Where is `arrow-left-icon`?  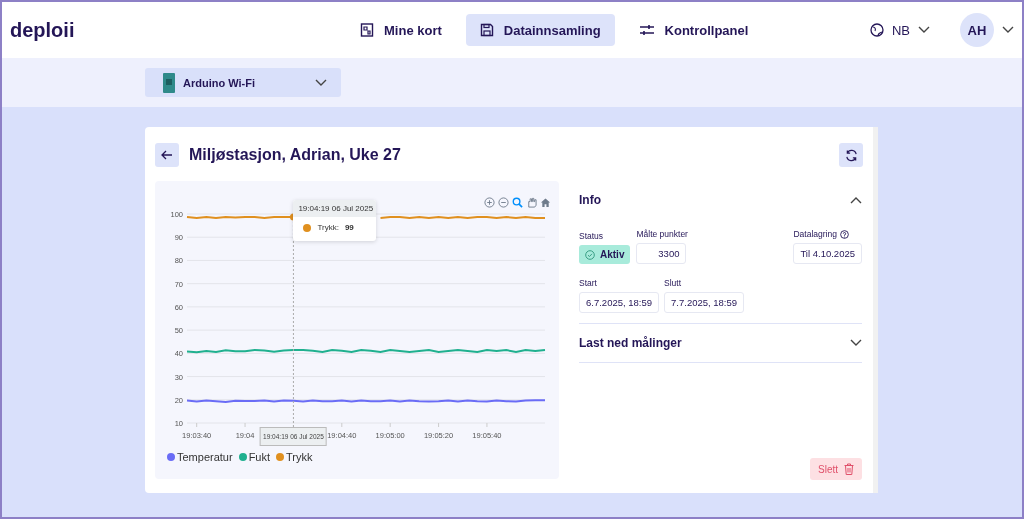 arrow-left-icon is located at coordinates (167, 155).